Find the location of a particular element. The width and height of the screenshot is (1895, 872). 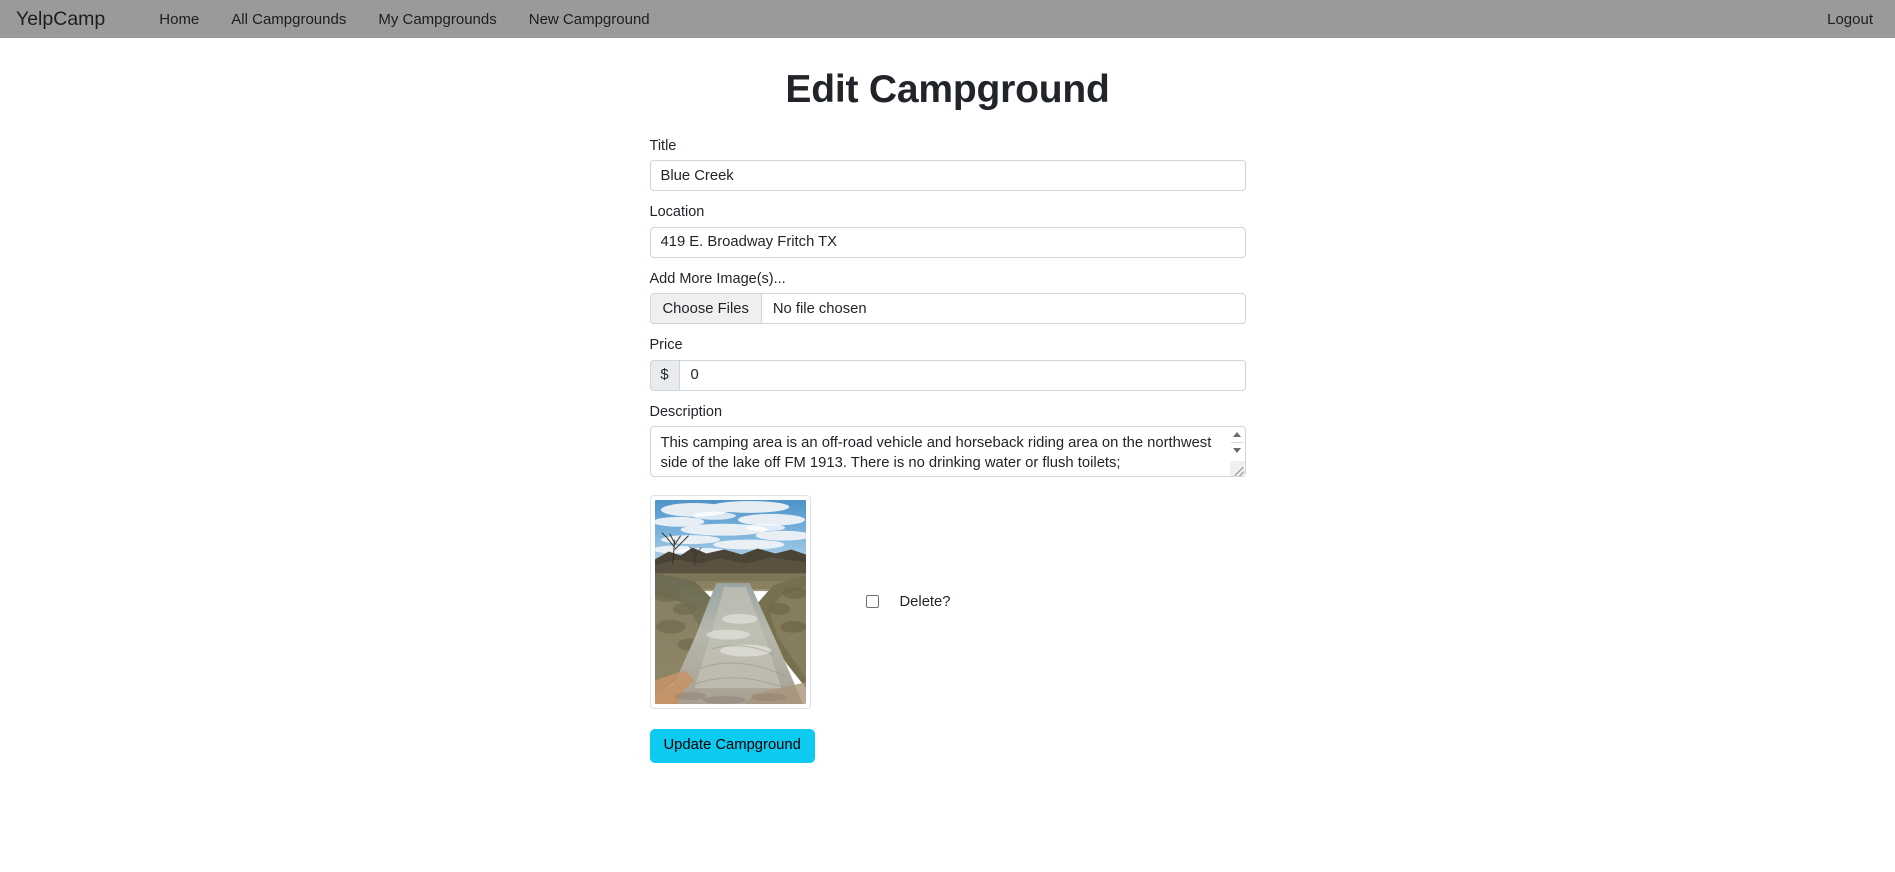

price-input-group: $ is located at coordinates (947, 375).